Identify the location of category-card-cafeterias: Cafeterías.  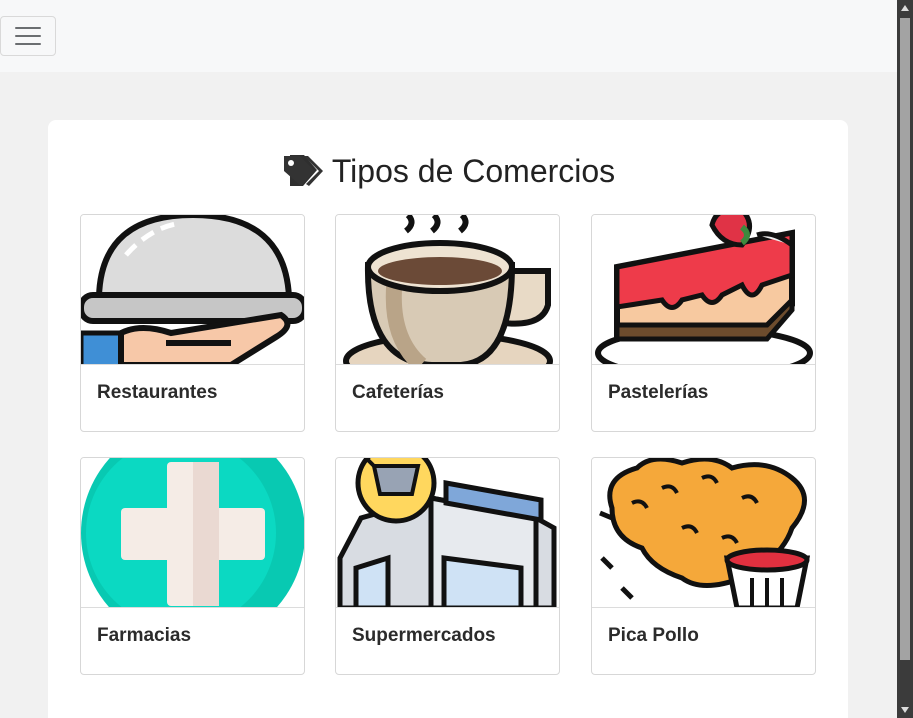
(447, 323).